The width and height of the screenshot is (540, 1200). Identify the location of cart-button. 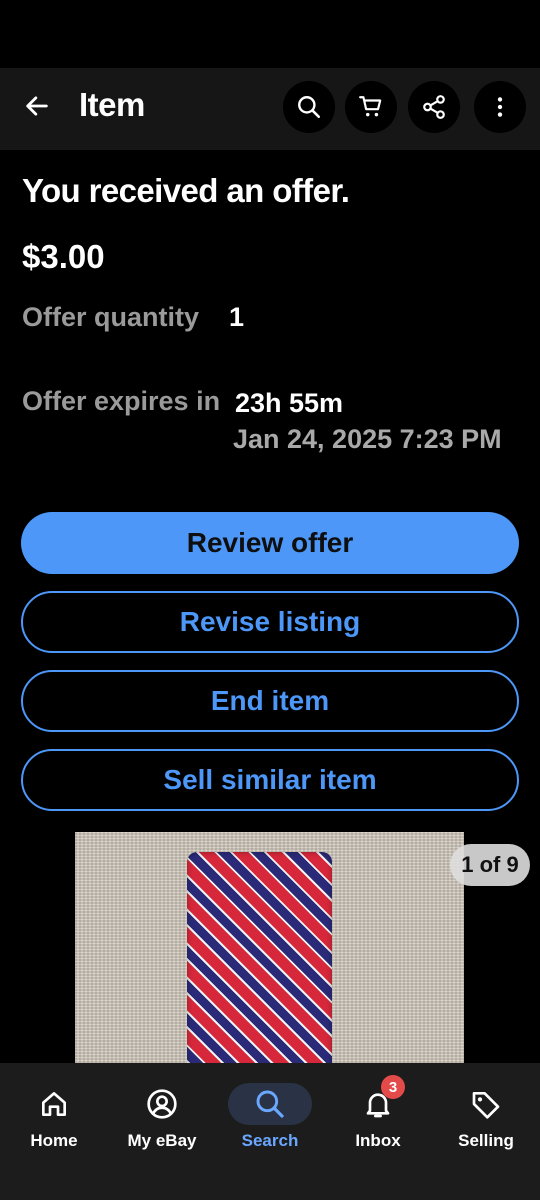
(371, 107).